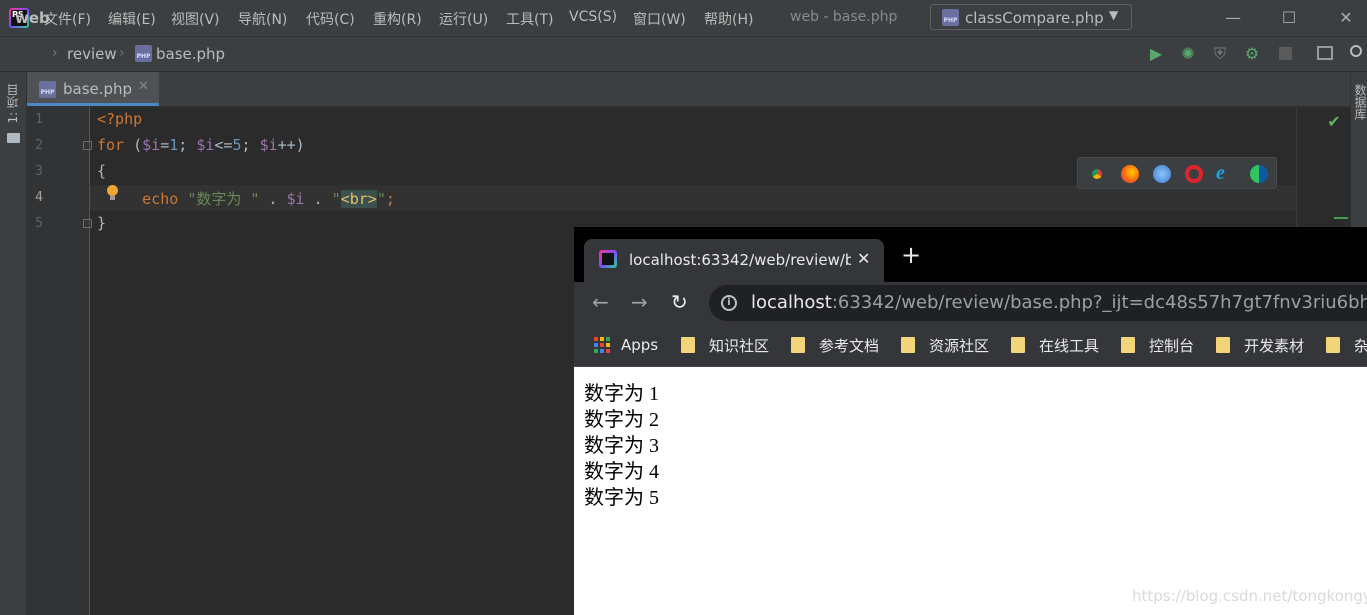 The width and height of the screenshot is (1367, 615). What do you see at coordinates (639, 302) in the screenshot?
I see `forward-icon: →` at bounding box center [639, 302].